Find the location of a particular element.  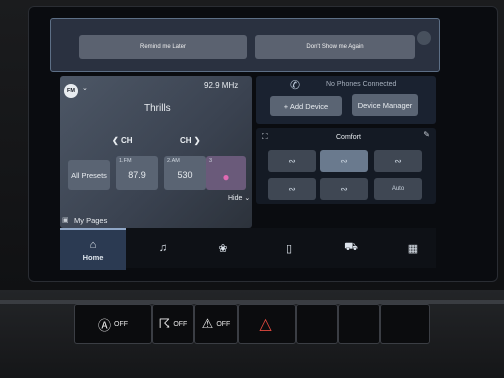

seat-heat-driver-button: ∾ is located at coordinates (292, 161).